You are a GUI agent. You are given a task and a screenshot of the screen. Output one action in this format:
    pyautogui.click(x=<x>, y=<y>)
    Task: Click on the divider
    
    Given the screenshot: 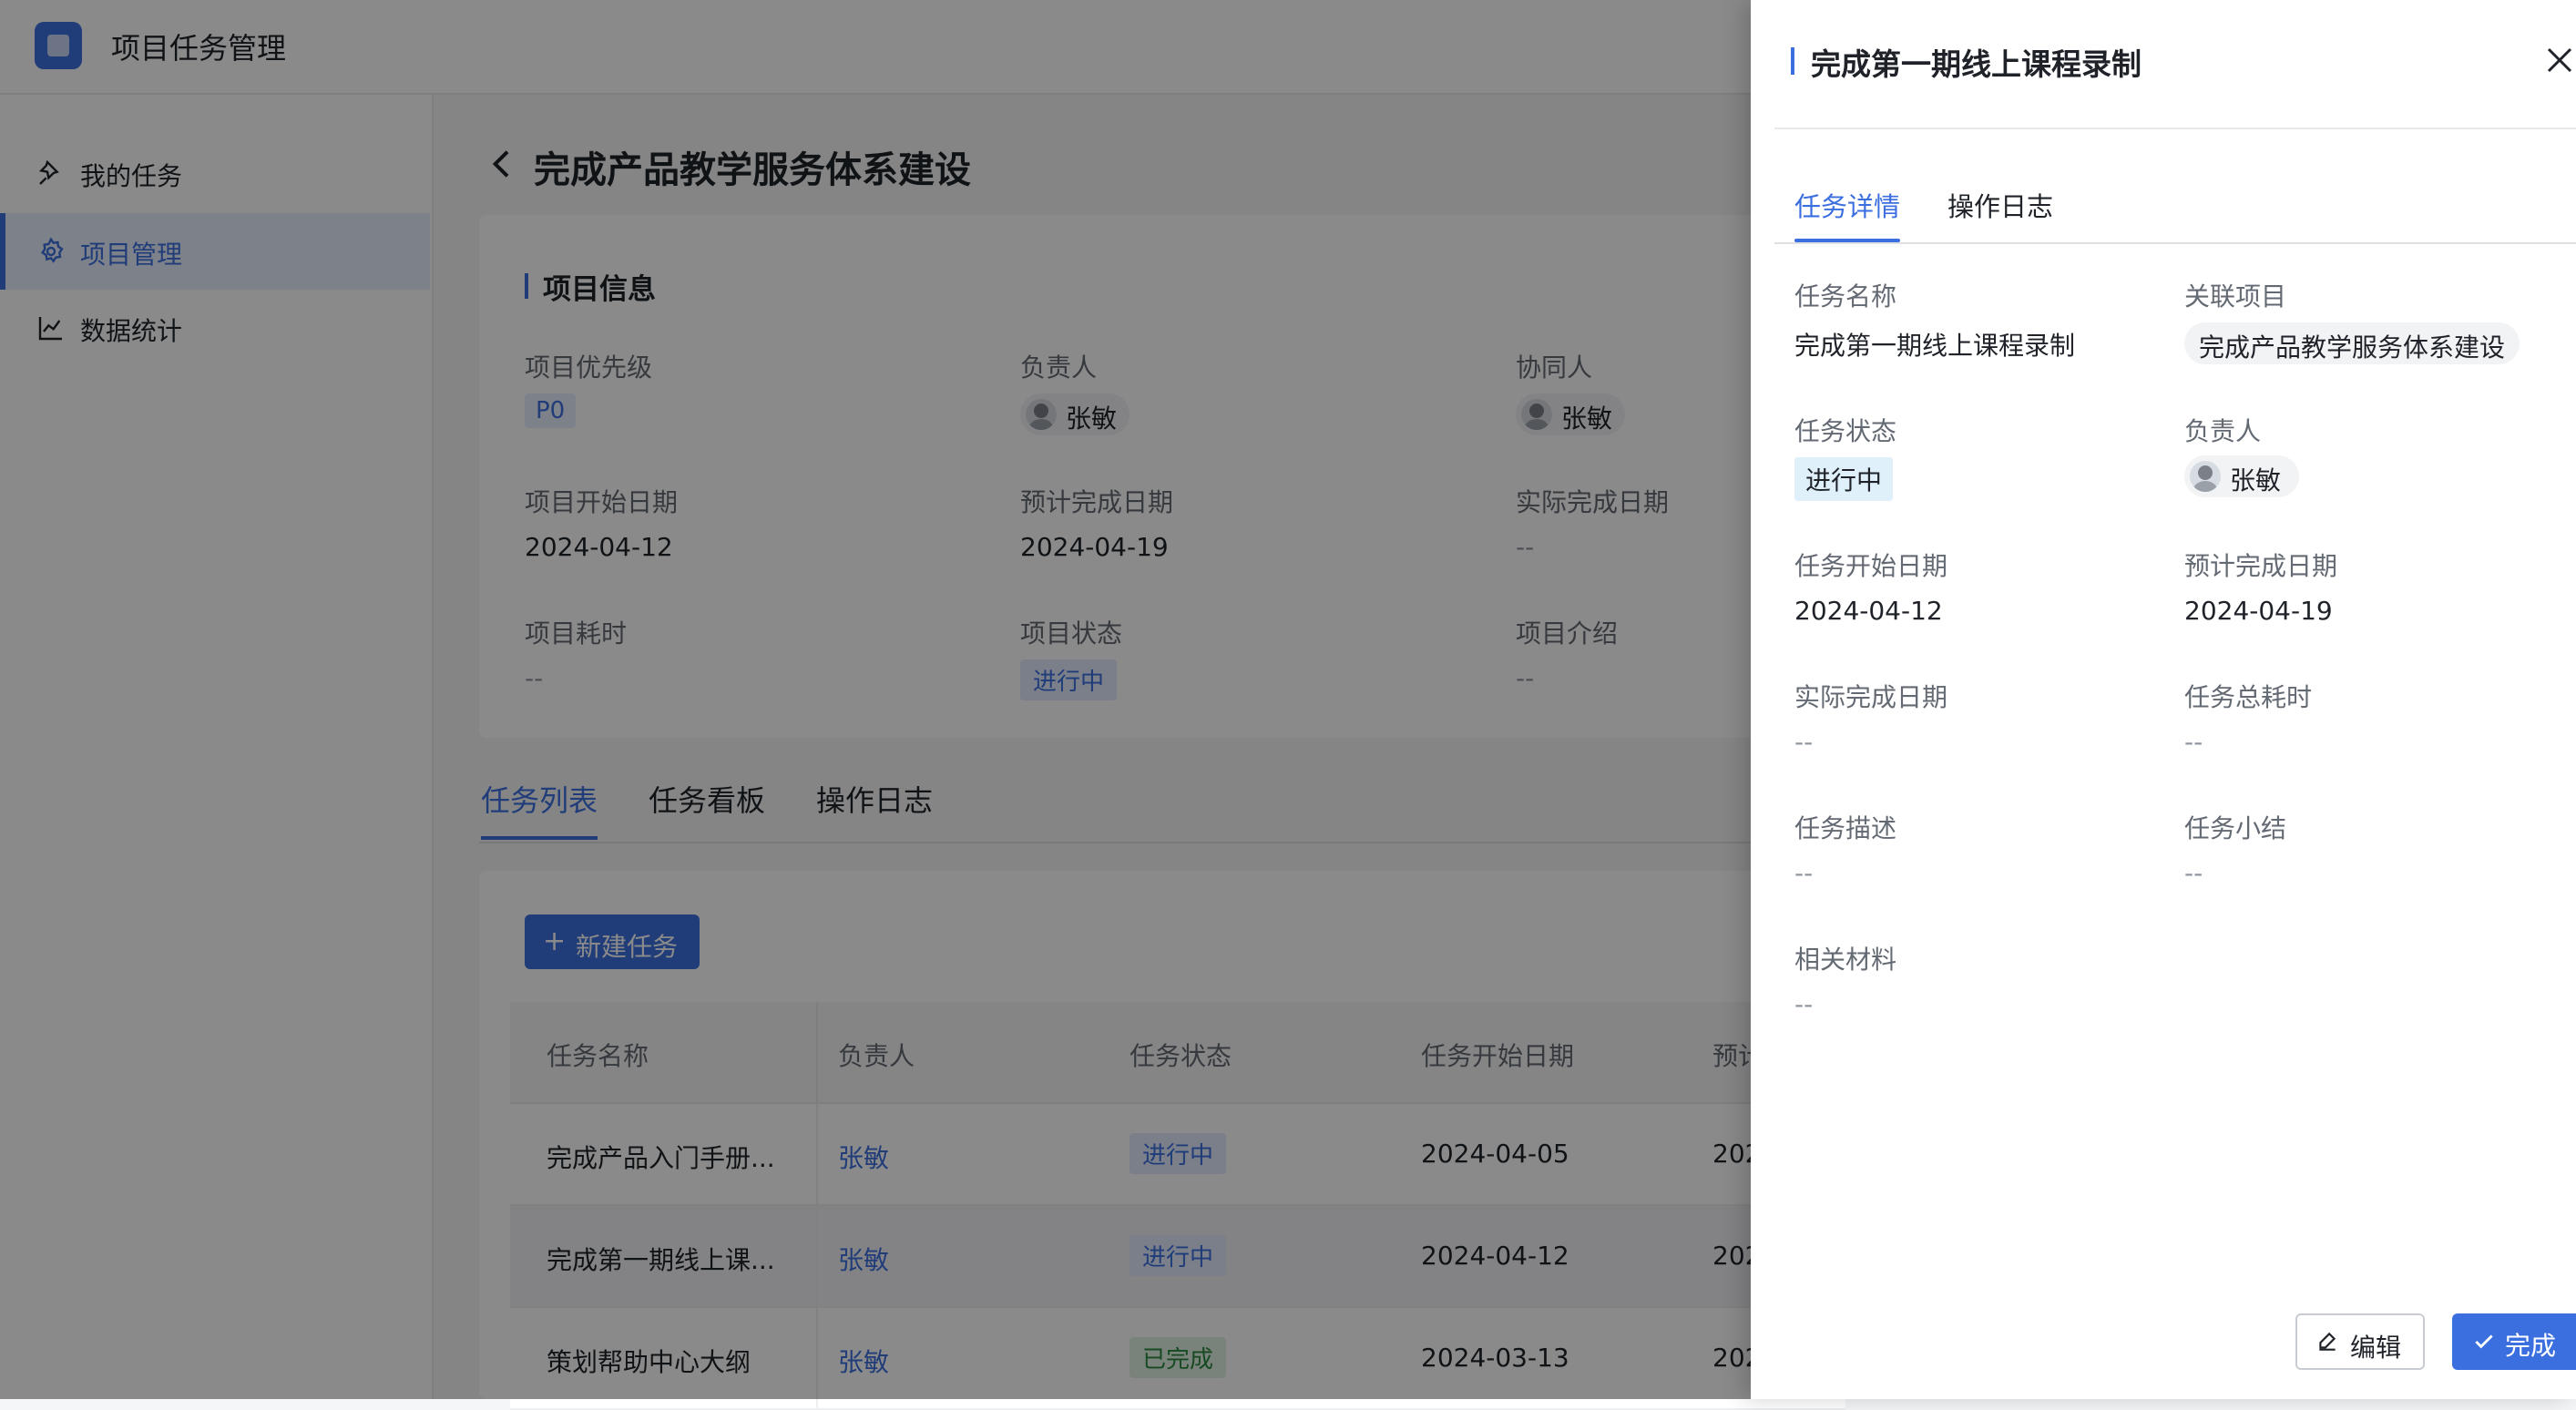 What is the action you would take?
    pyautogui.click(x=2175, y=128)
    